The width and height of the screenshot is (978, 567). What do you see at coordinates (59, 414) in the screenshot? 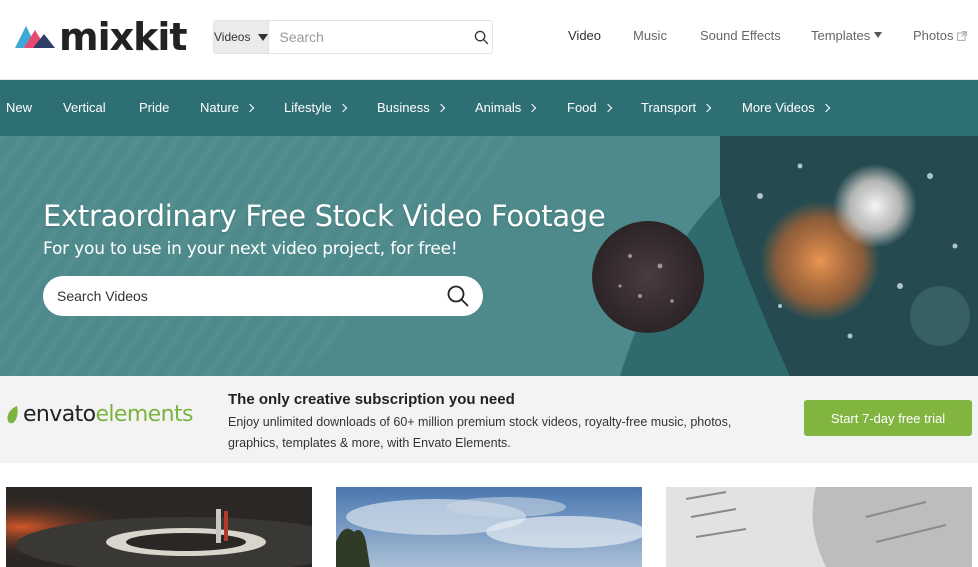
I see `envato-logo-word: envato` at bounding box center [59, 414].